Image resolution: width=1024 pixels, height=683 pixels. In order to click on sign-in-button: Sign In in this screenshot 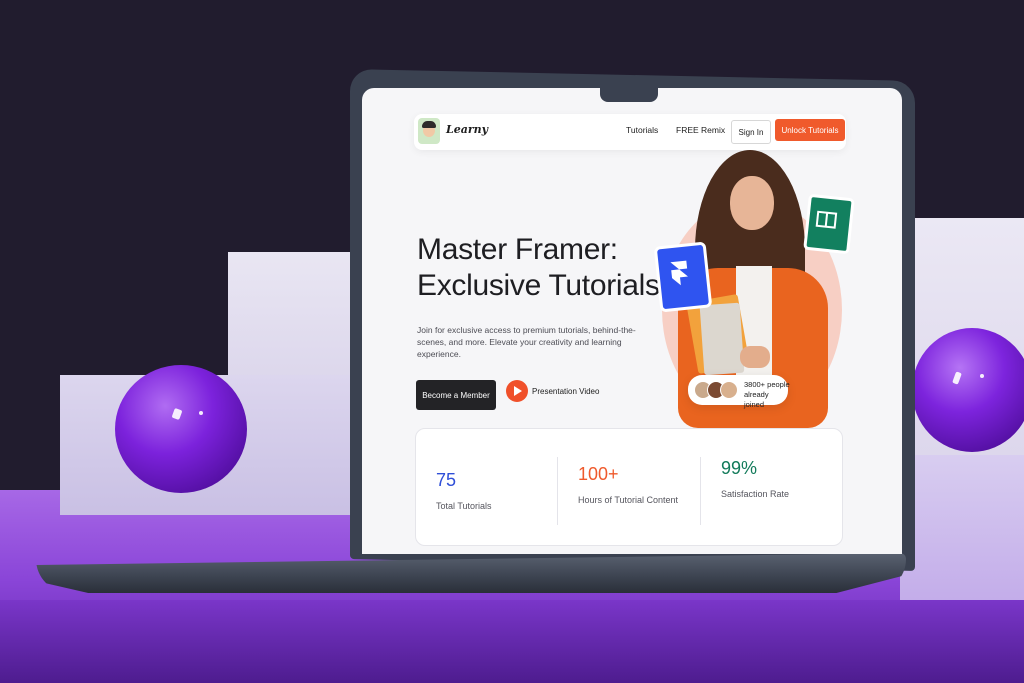, I will do `click(751, 132)`.